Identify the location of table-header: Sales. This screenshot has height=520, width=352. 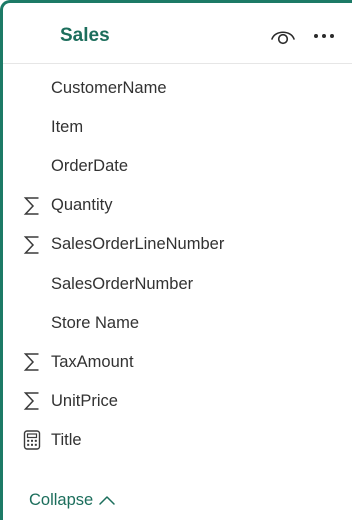
(177, 33).